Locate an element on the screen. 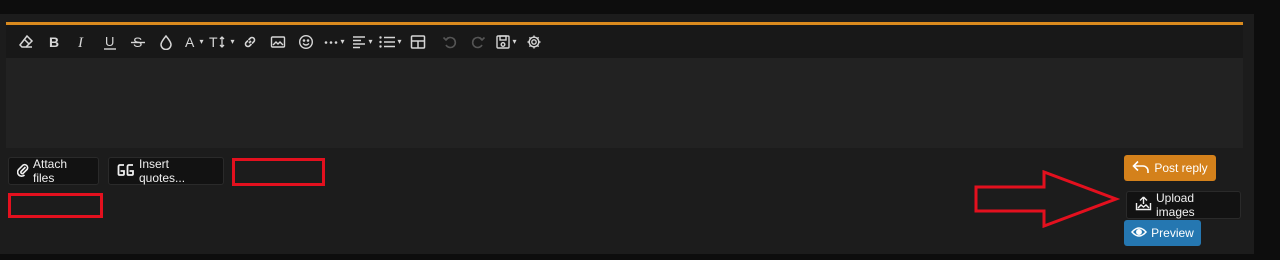 This screenshot has height=260, width=1280. svg-text: T is located at coordinates (213, 42).